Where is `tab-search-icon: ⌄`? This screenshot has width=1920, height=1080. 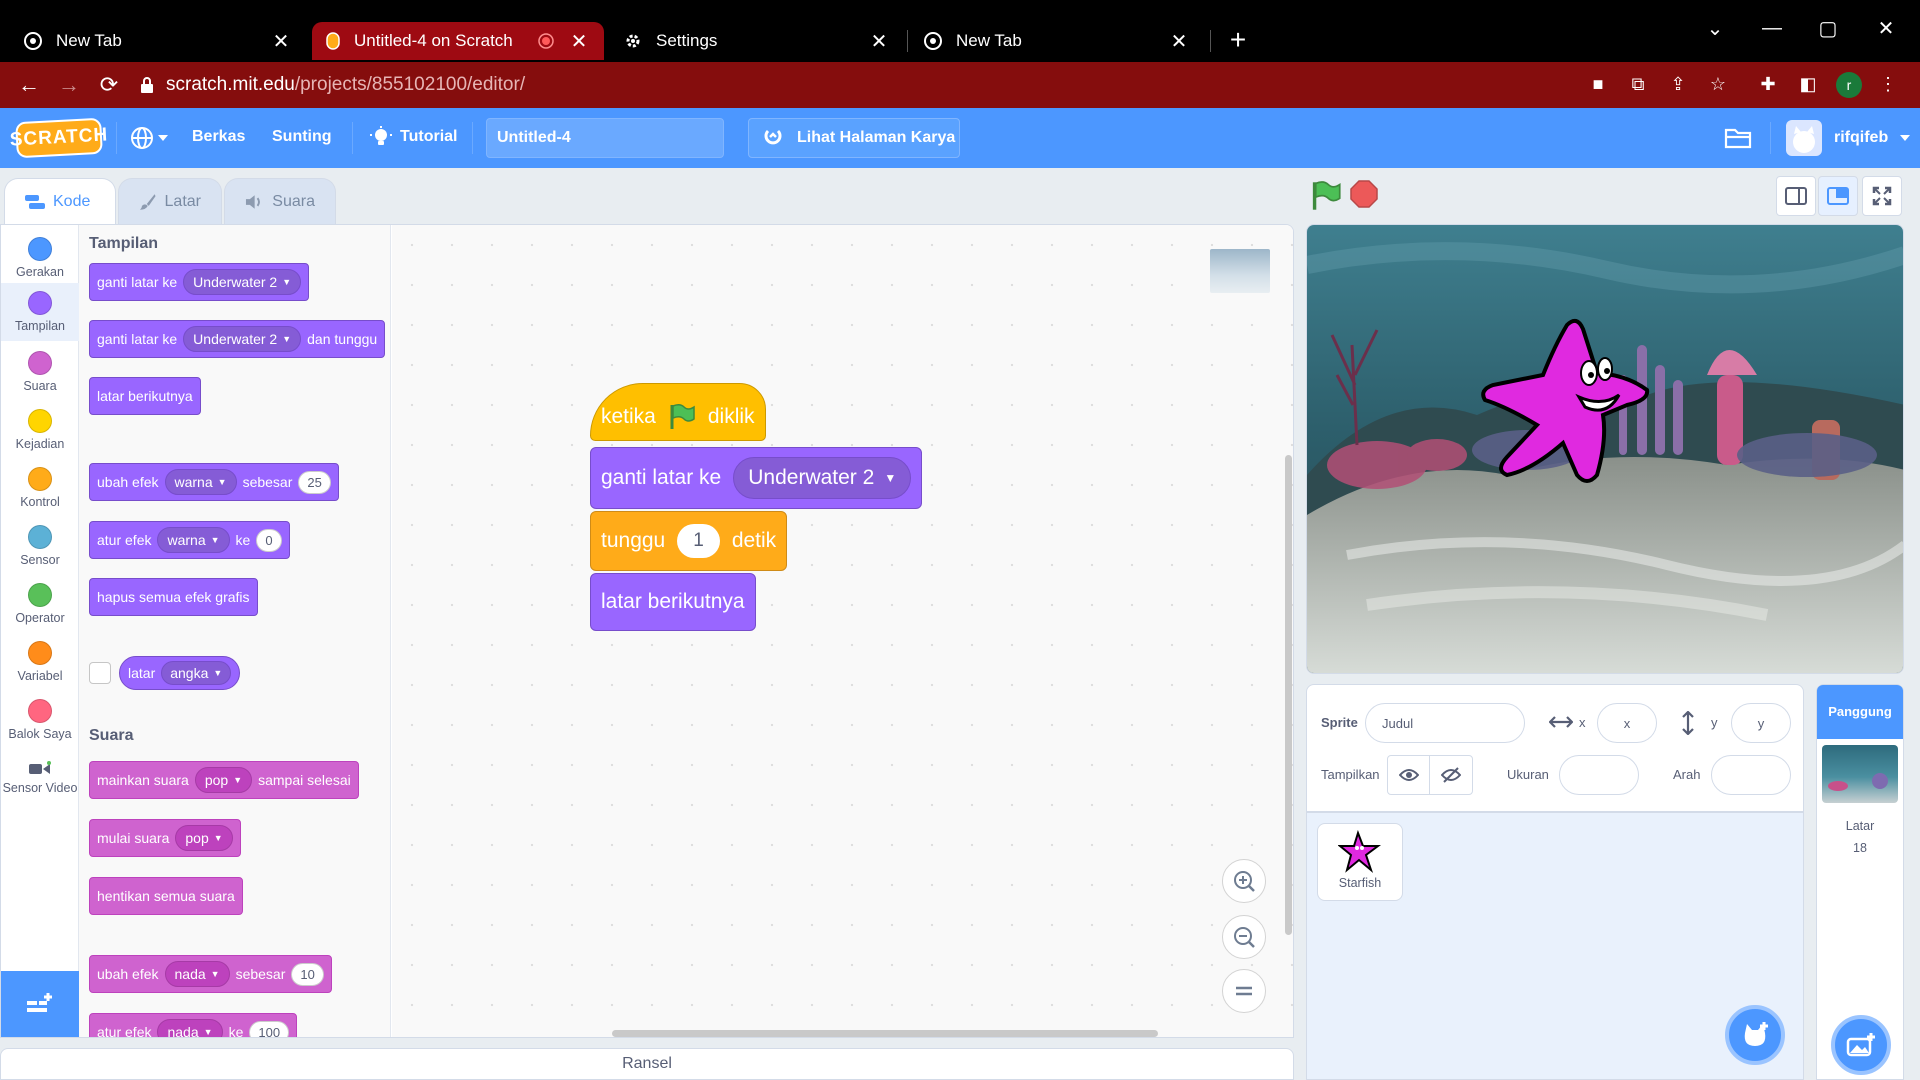 tab-search-icon: ⌄ is located at coordinates (1715, 28).